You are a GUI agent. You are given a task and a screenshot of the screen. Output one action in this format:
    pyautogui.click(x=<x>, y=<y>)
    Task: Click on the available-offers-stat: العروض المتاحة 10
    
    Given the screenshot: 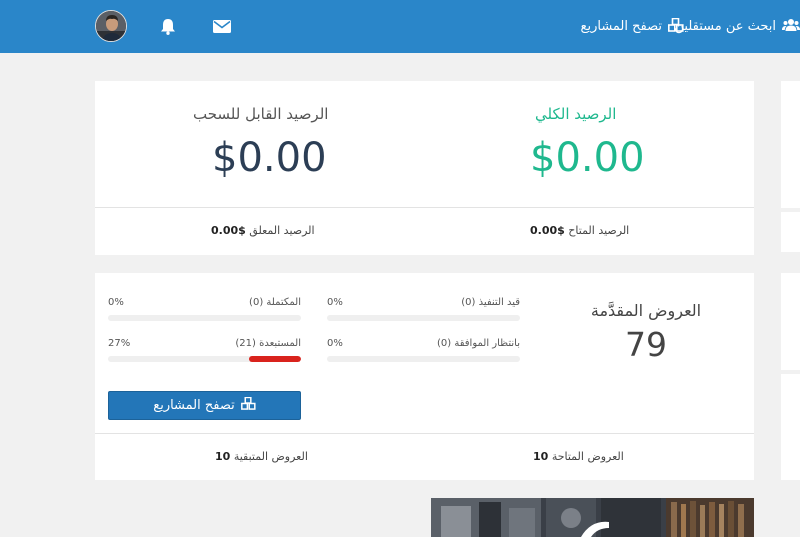 What is the action you would take?
    pyautogui.click(x=578, y=456)
    